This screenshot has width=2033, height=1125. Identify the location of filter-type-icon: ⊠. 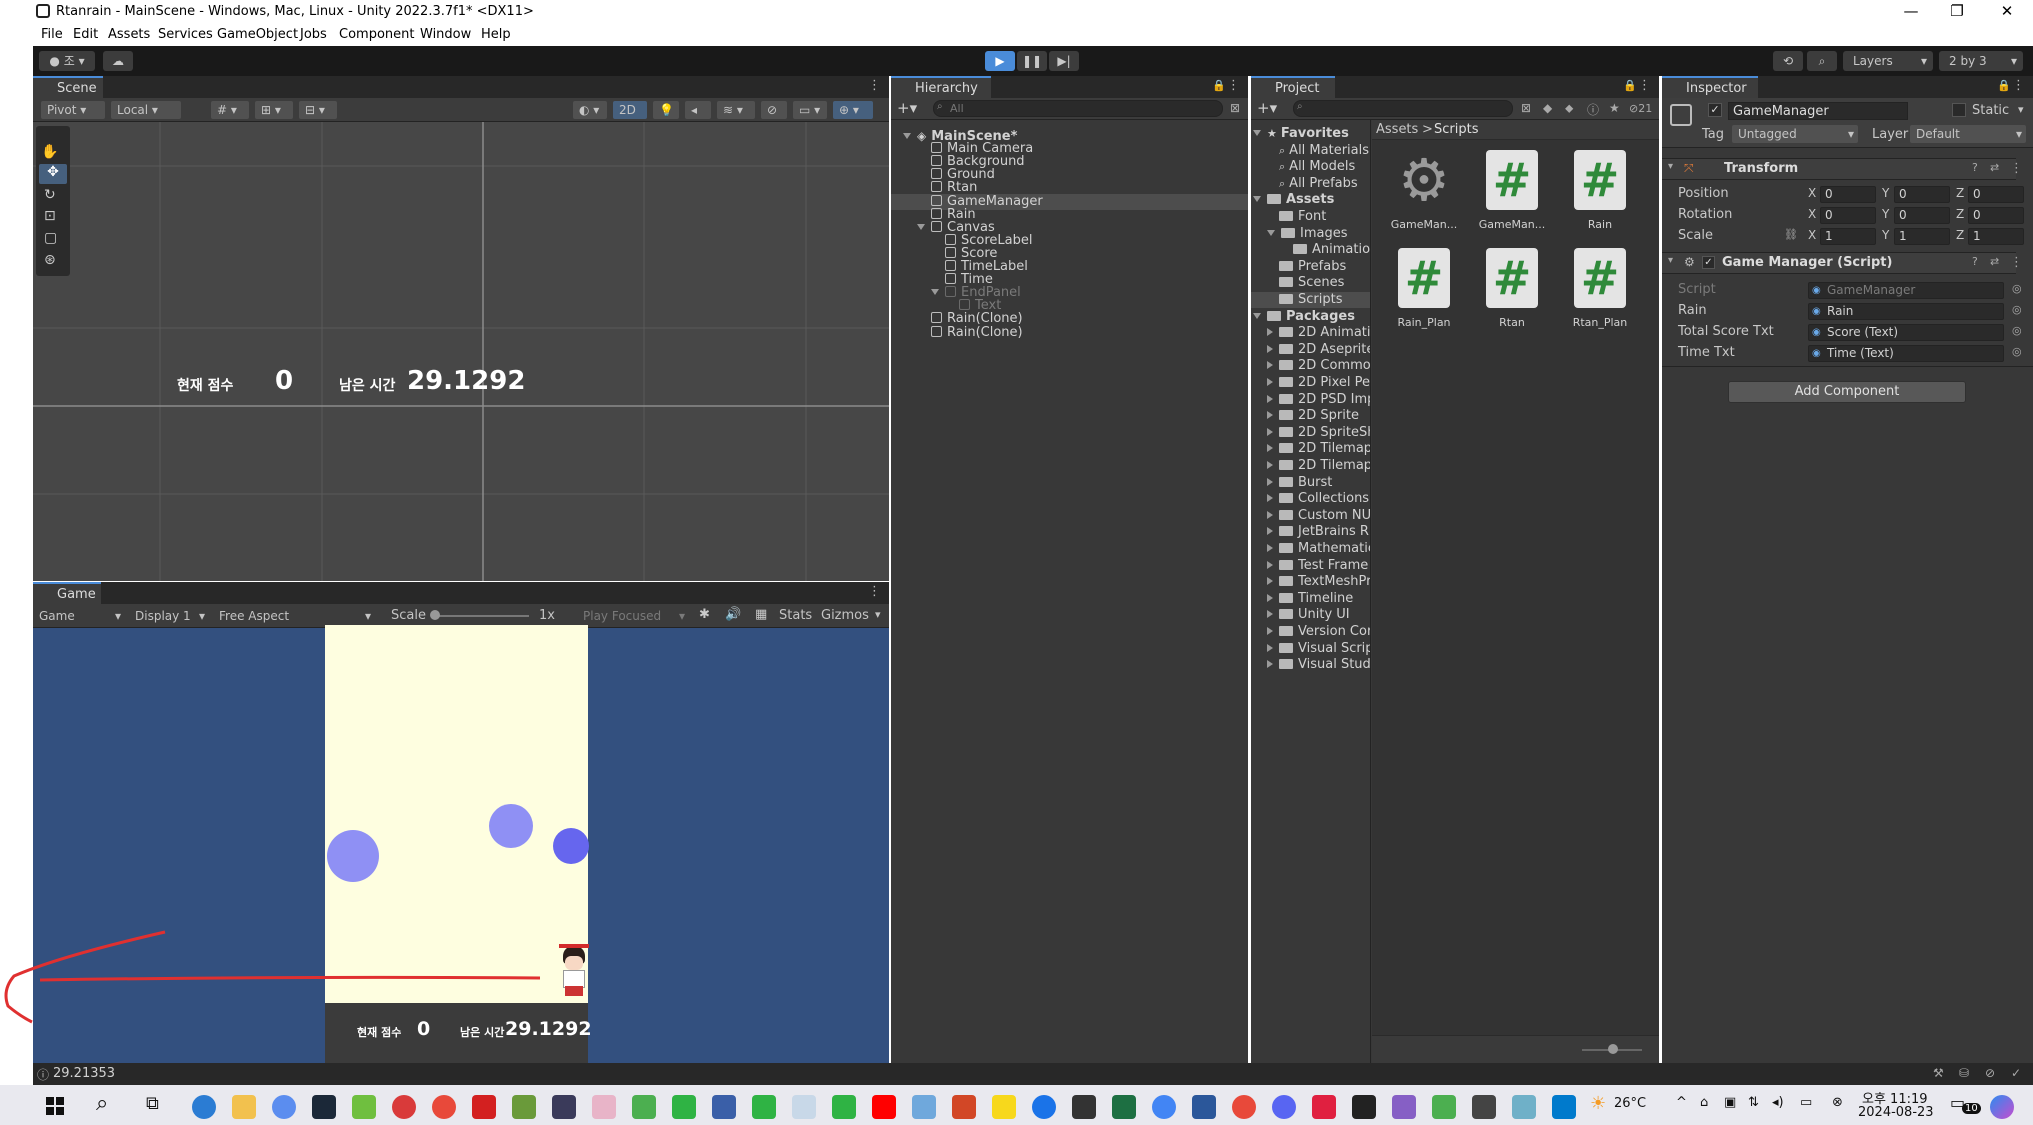
(1526, 108).